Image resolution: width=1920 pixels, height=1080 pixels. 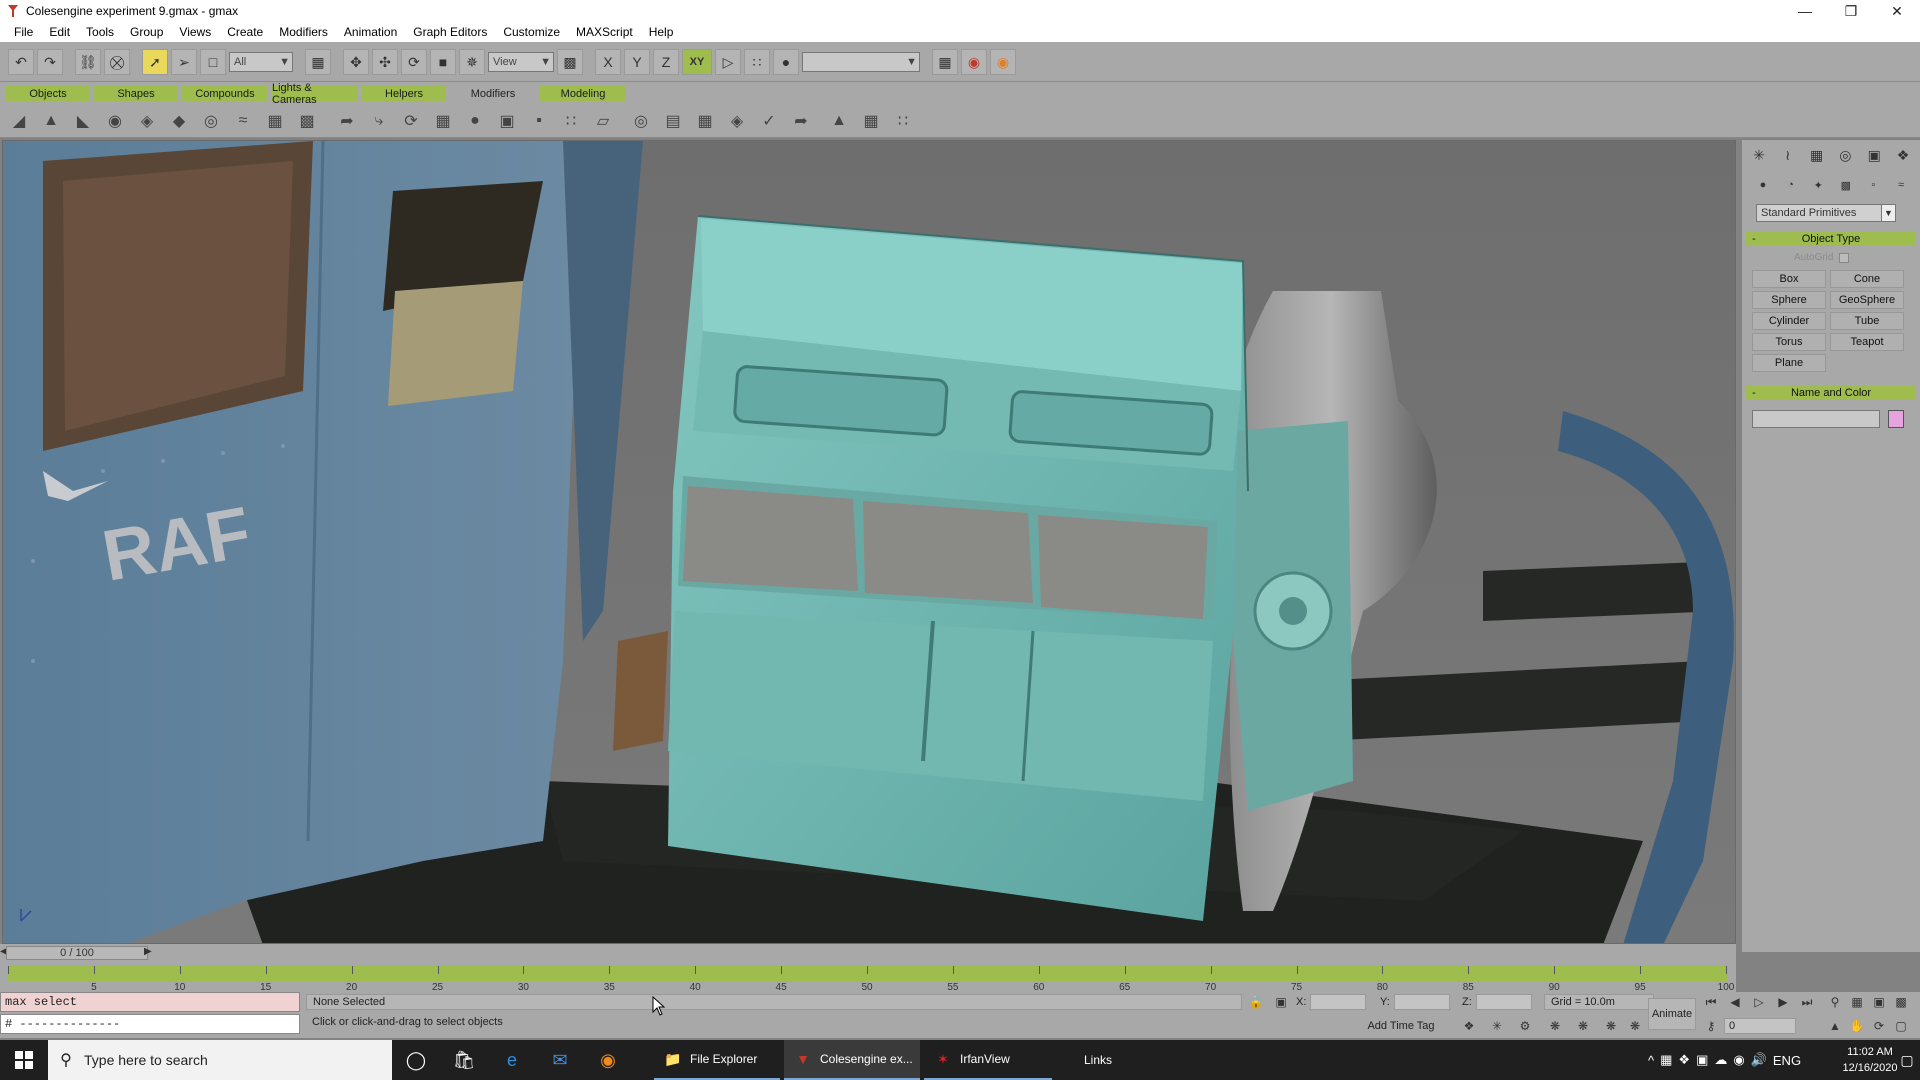 What do you see at coordinates (1789, 300) in the screenshot?
I see `sphere-button: Sphere` at bounding box center [1789, 300].